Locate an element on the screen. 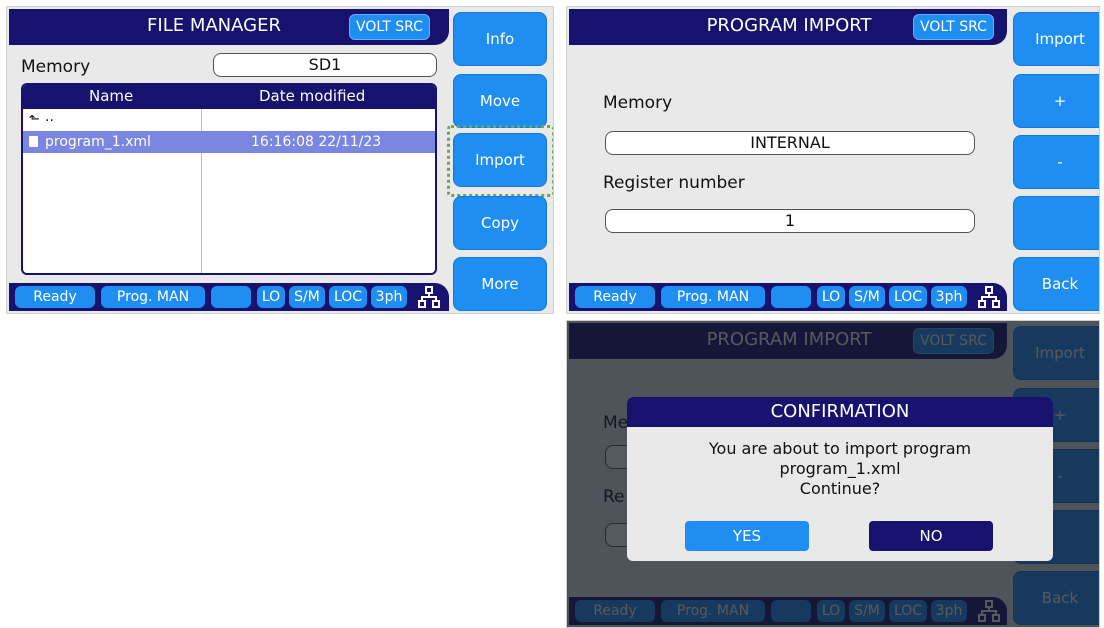 This screenshot has width=1104, height=628. page-title: PROGRAM IMPORT is located at coordinates (789, 25).